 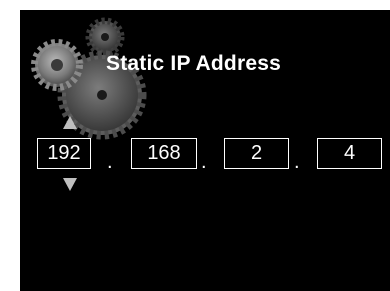 I want to click on arrow-down-icon, so click(x=70, y=184).